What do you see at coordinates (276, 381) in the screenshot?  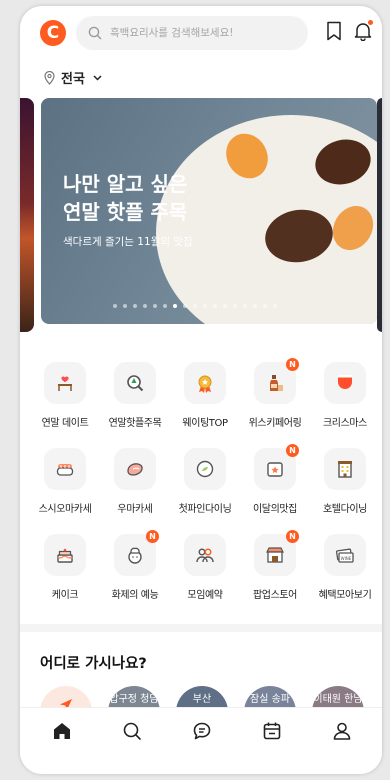 I see `whisky-bottle-icon: N` at bounding box center [276, 381].